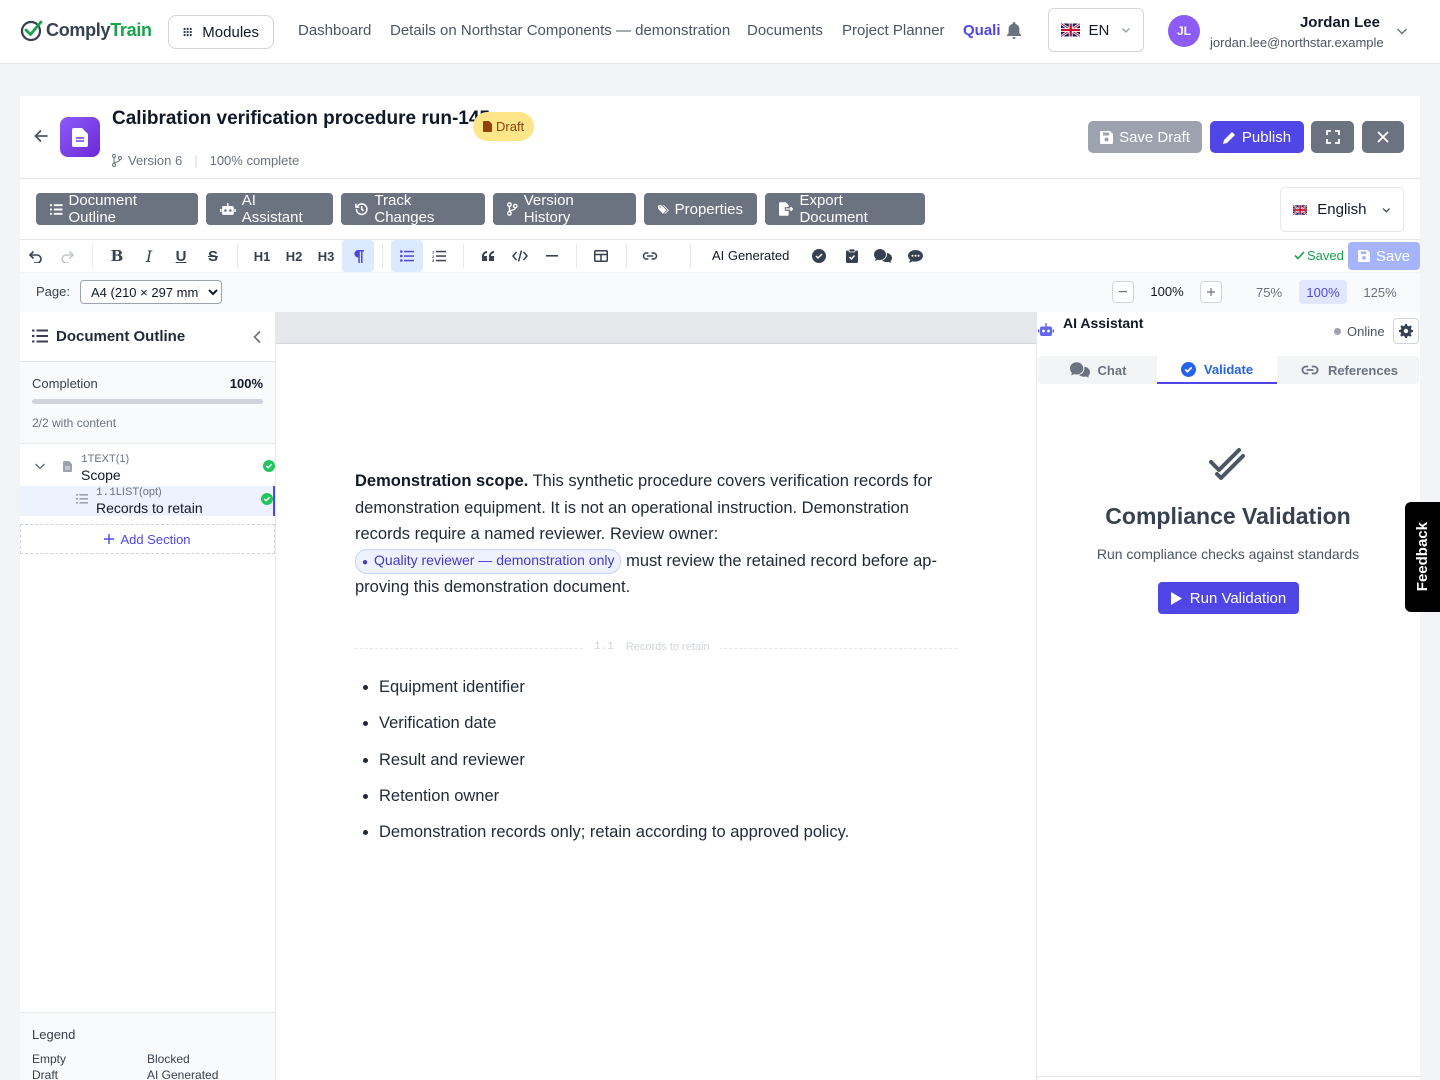  What do you see at coordinates (1422, 557) in the screenshot?
I see `feedback-tab: Feedback` at bounding box center [1422, 557].